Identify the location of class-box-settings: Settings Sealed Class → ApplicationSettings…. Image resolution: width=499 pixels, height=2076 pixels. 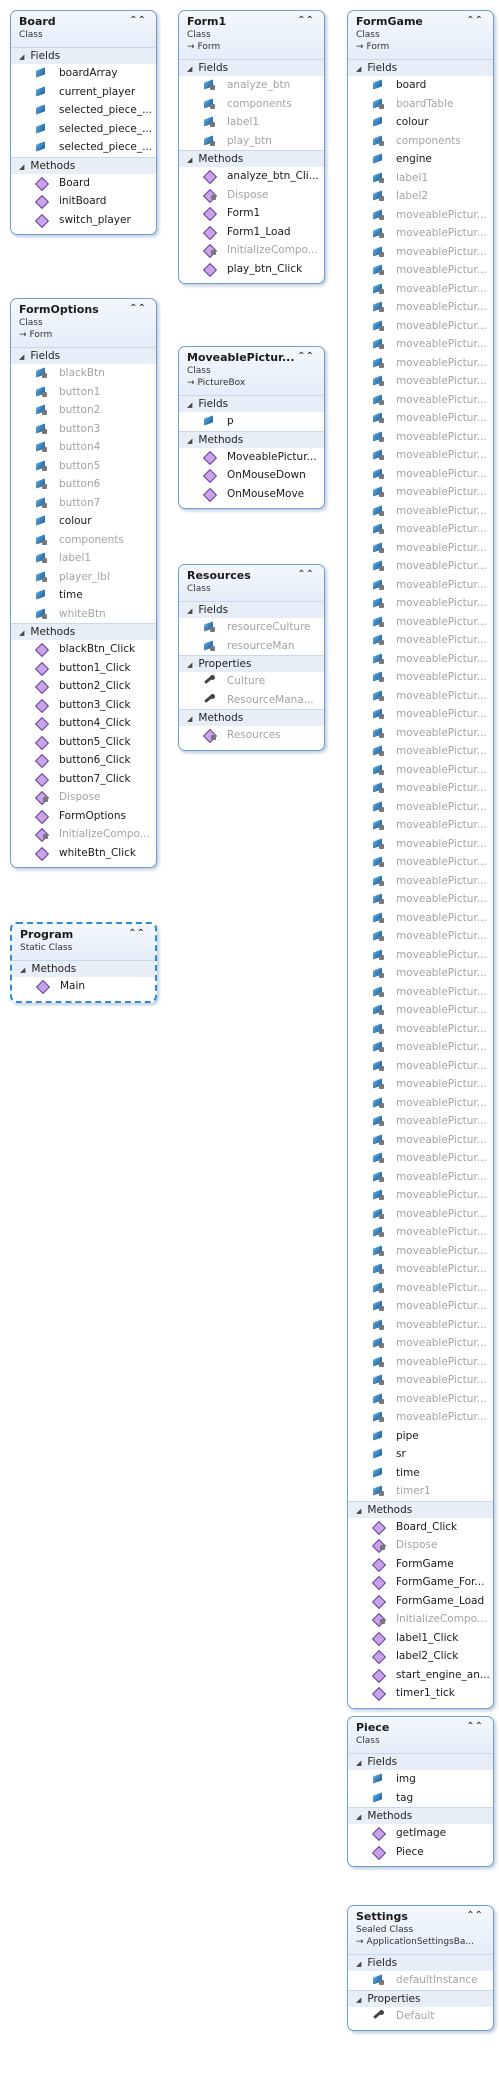
(420, 1968).